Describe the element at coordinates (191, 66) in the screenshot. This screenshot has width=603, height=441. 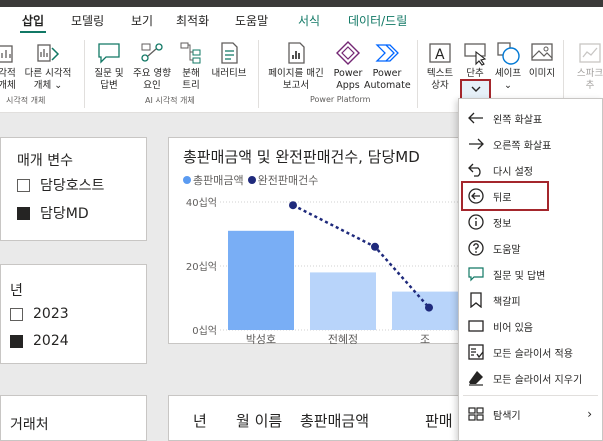
I see `decomposition-tree-button: 분해 트리` at that location.